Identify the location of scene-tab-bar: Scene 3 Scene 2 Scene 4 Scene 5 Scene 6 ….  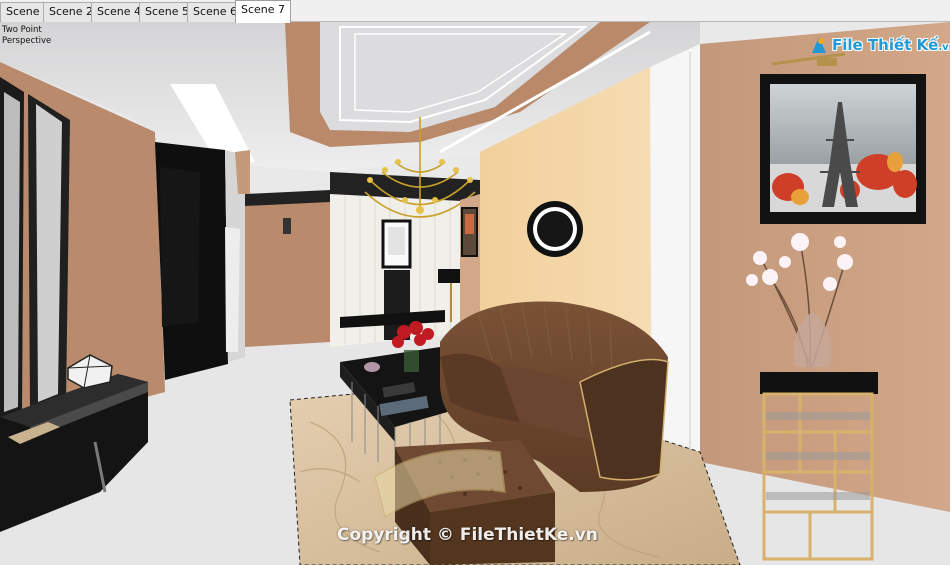
(475, 11).